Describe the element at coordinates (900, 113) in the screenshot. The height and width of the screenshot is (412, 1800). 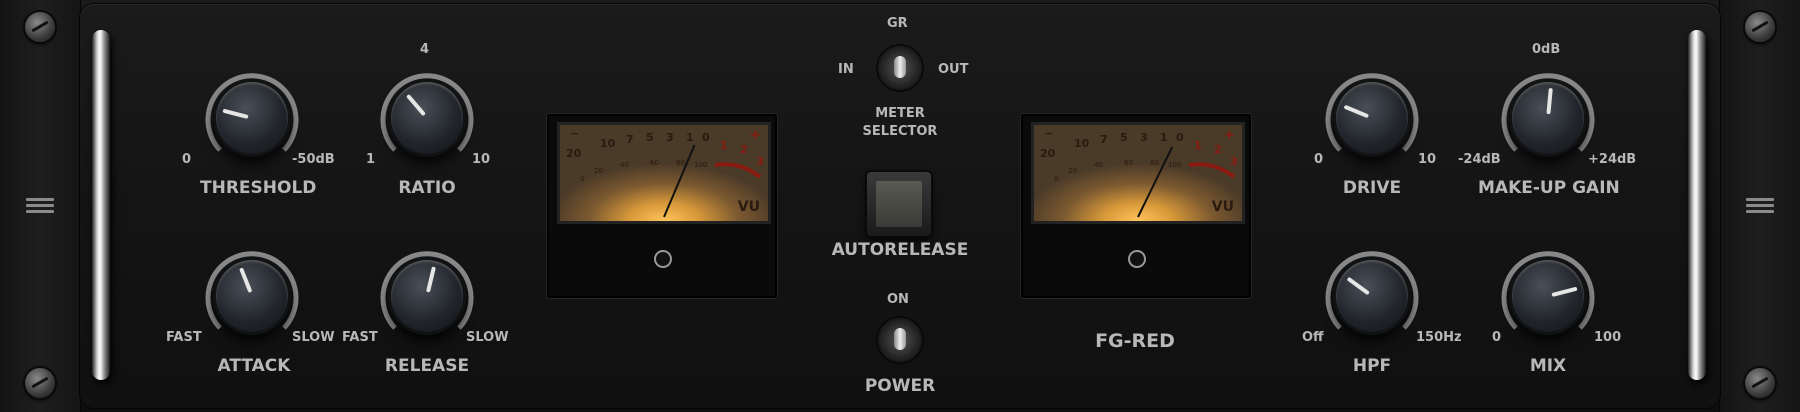
I see `meter-selector-label-1: METER` at that location.